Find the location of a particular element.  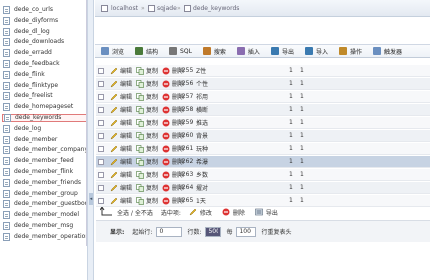

bulk-edit-button: 修改 is located at coordinates (200, 212).